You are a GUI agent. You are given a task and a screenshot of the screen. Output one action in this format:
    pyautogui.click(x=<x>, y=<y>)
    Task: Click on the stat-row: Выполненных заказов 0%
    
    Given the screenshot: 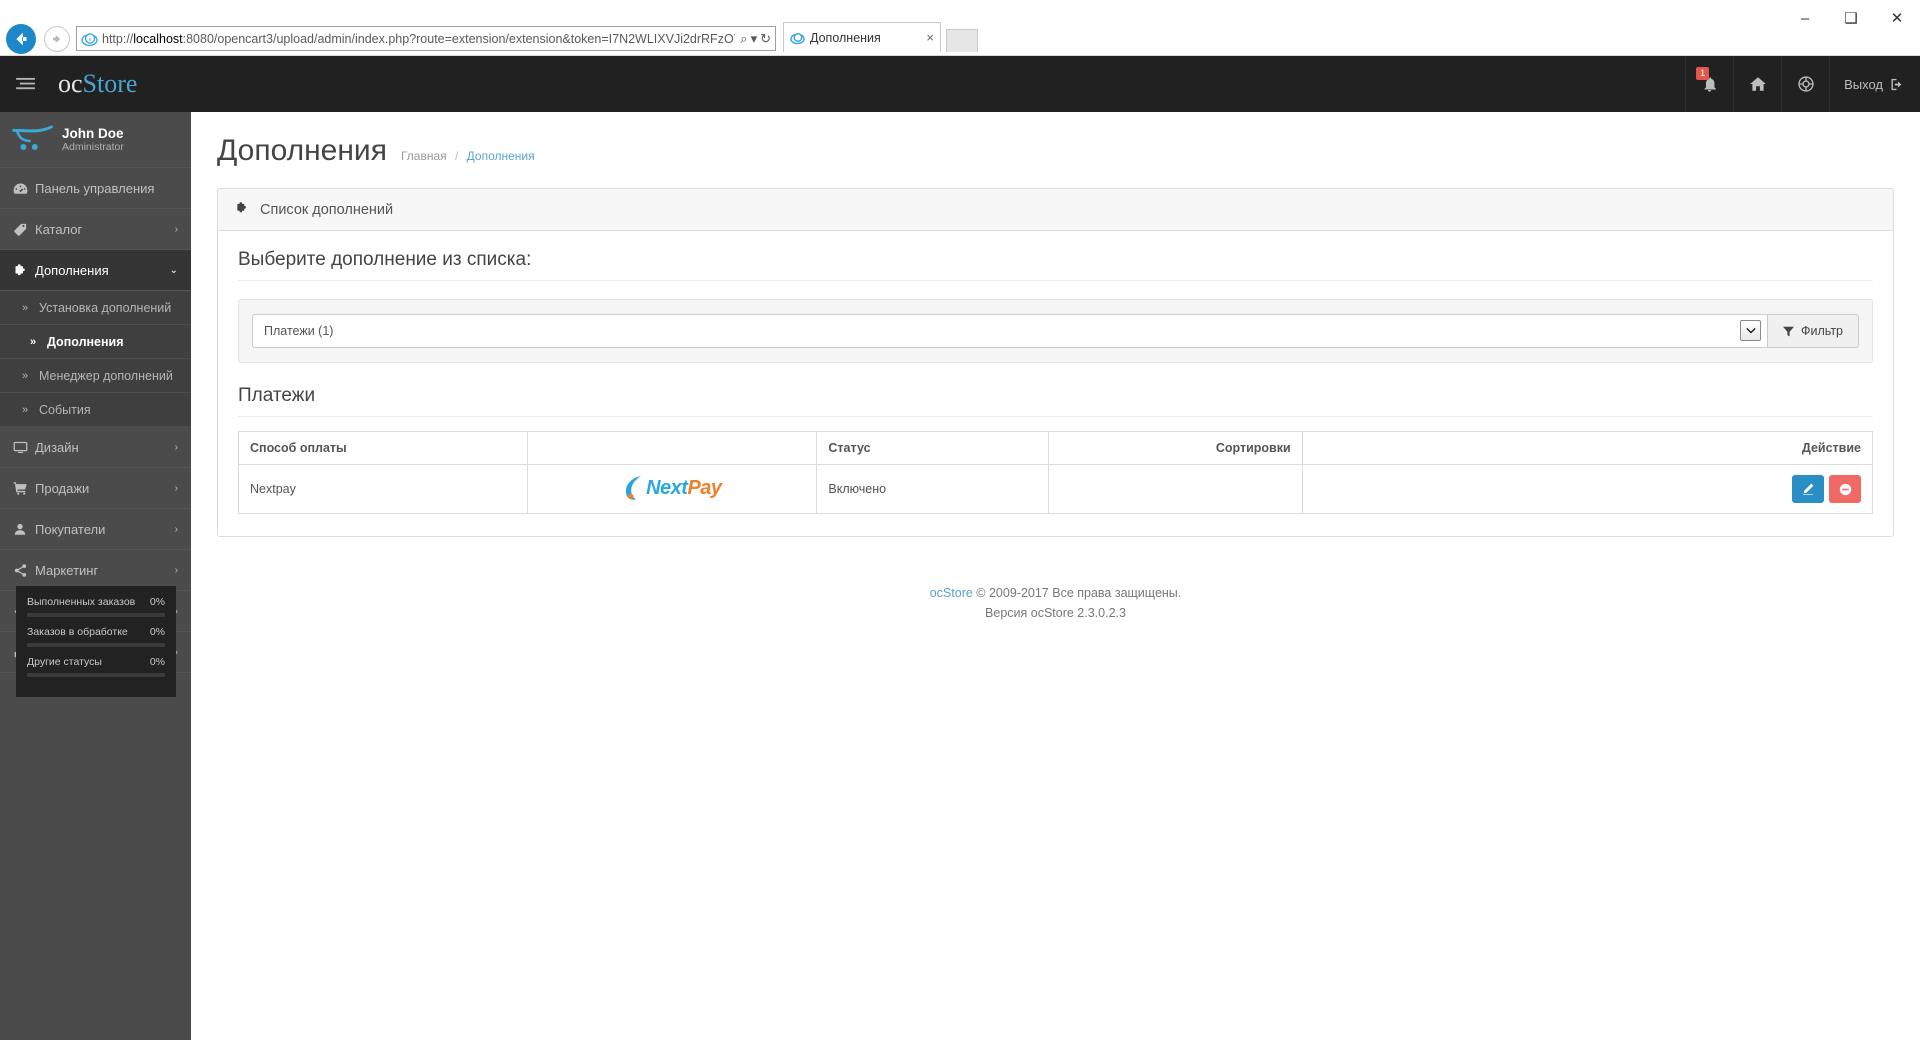 What is the action you would take?
    pyautogui.click(x=96, y=606)
    